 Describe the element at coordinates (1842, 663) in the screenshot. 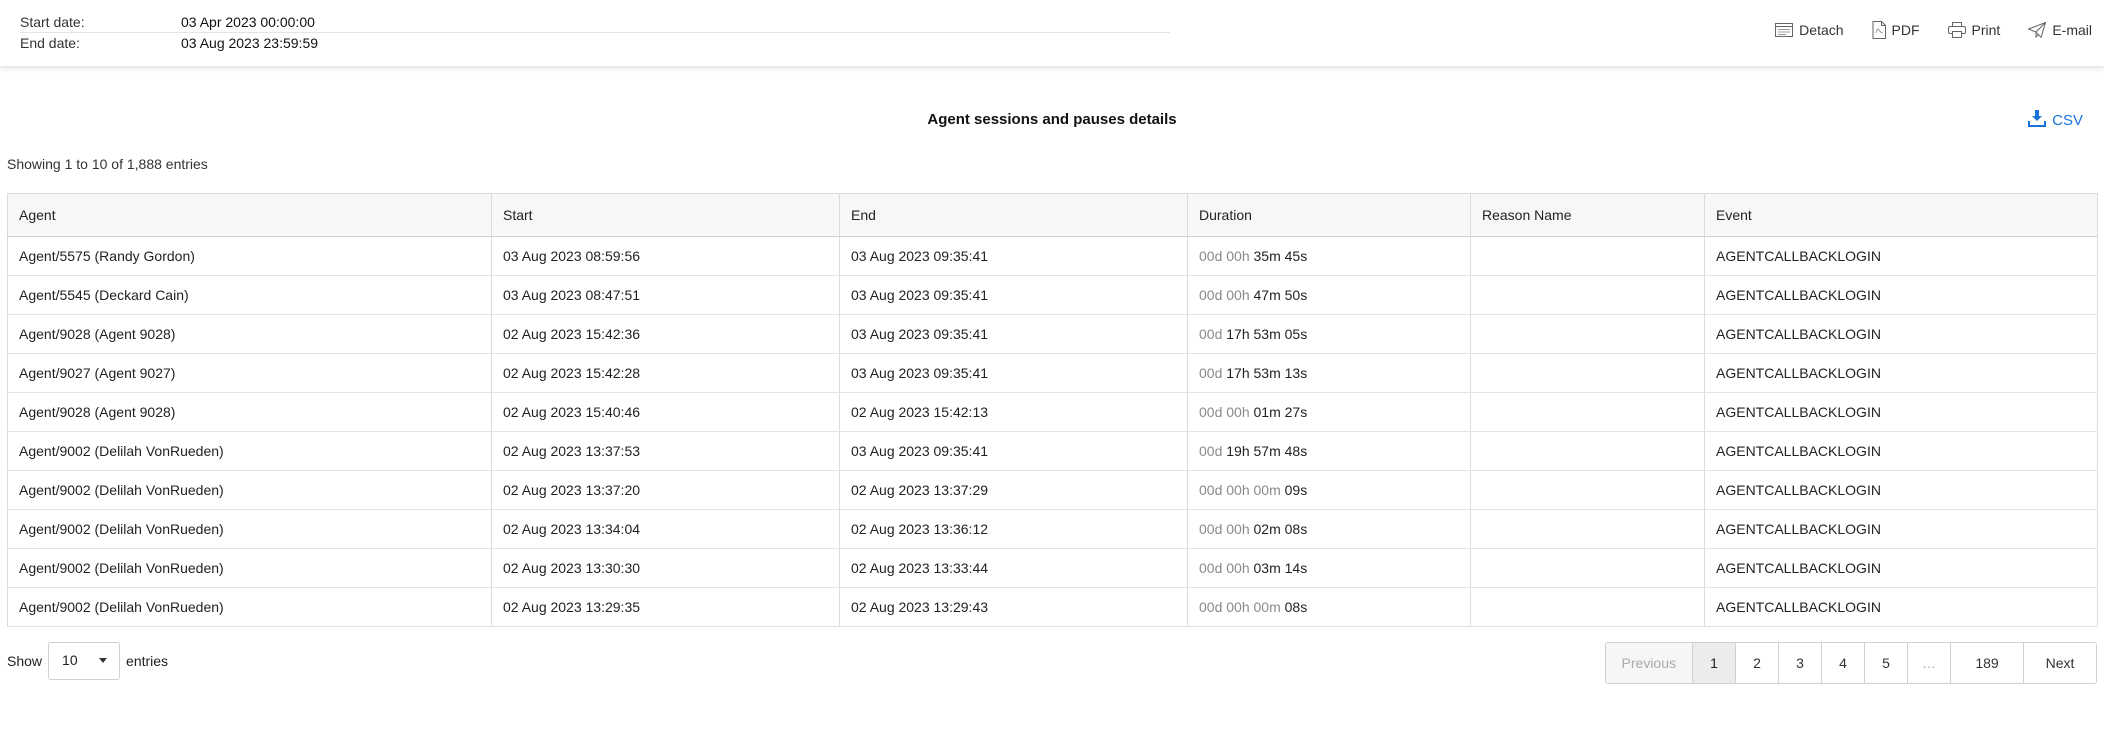

I see `page-button-4: 4` at that location.